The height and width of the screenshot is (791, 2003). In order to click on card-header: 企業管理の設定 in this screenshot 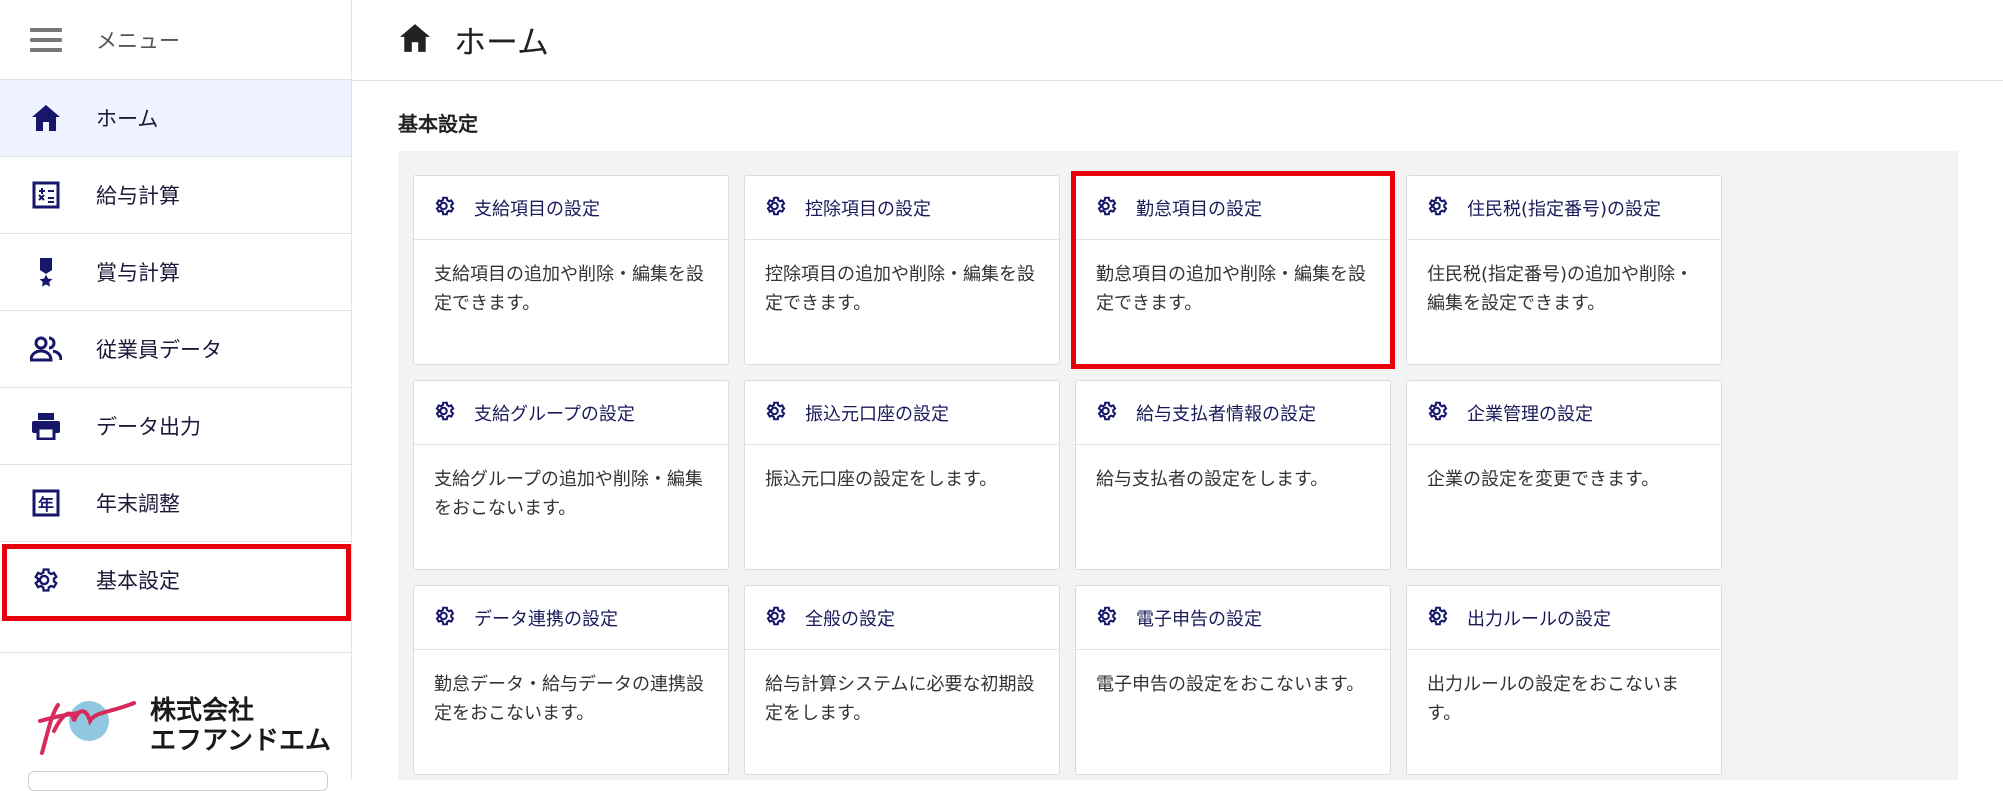, I will do `click(1564, 413)`.